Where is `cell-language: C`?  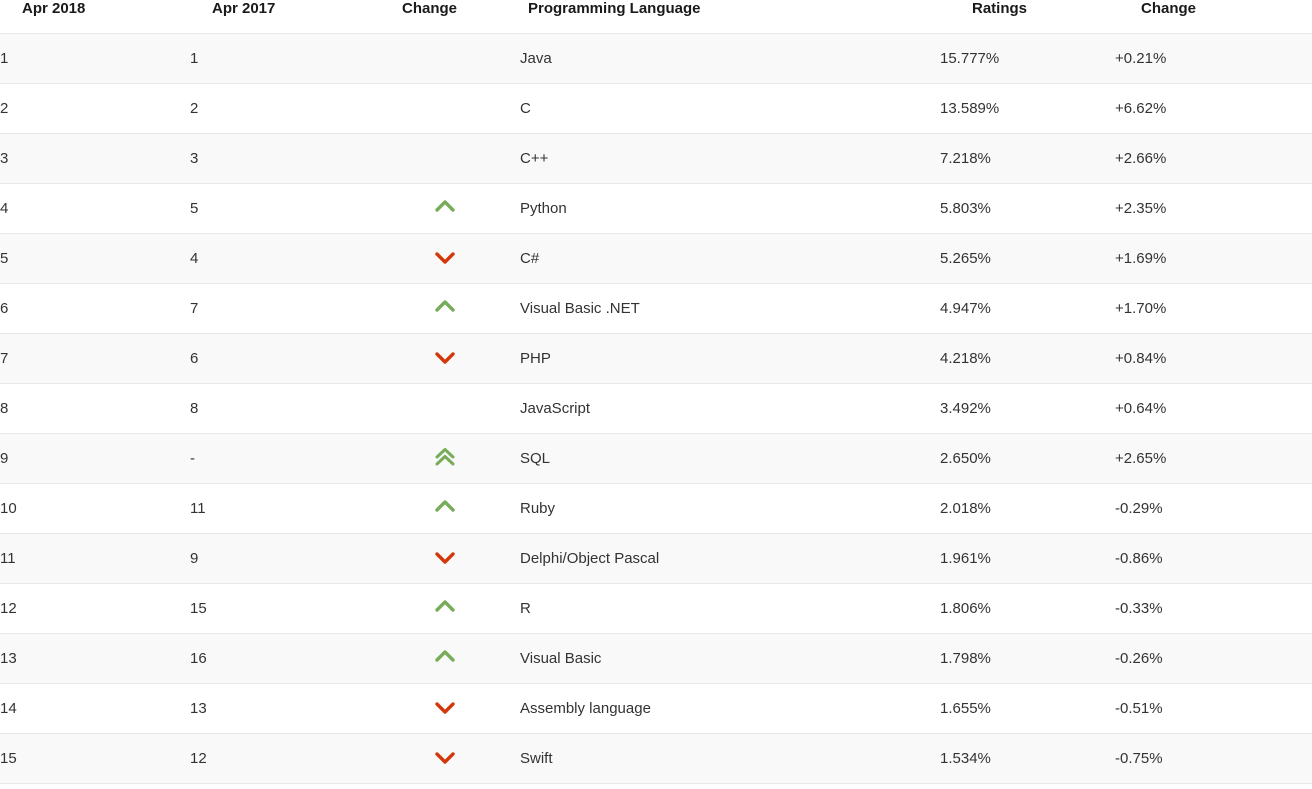 cell-language: C is located at coordinates (730, 108).